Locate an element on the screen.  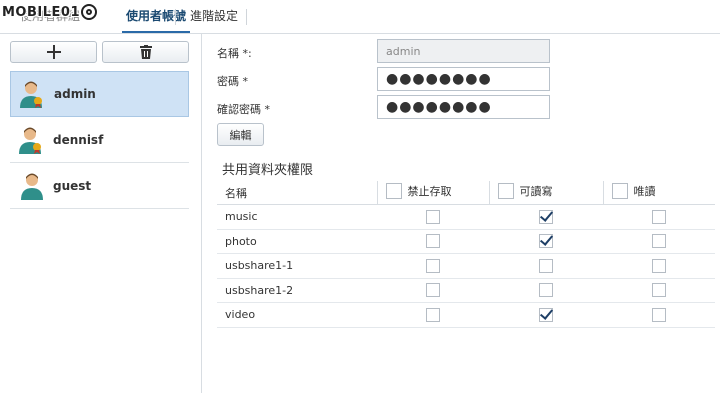
confirm-password-label: 確認密碼 * is located at coordinates (243, 109).